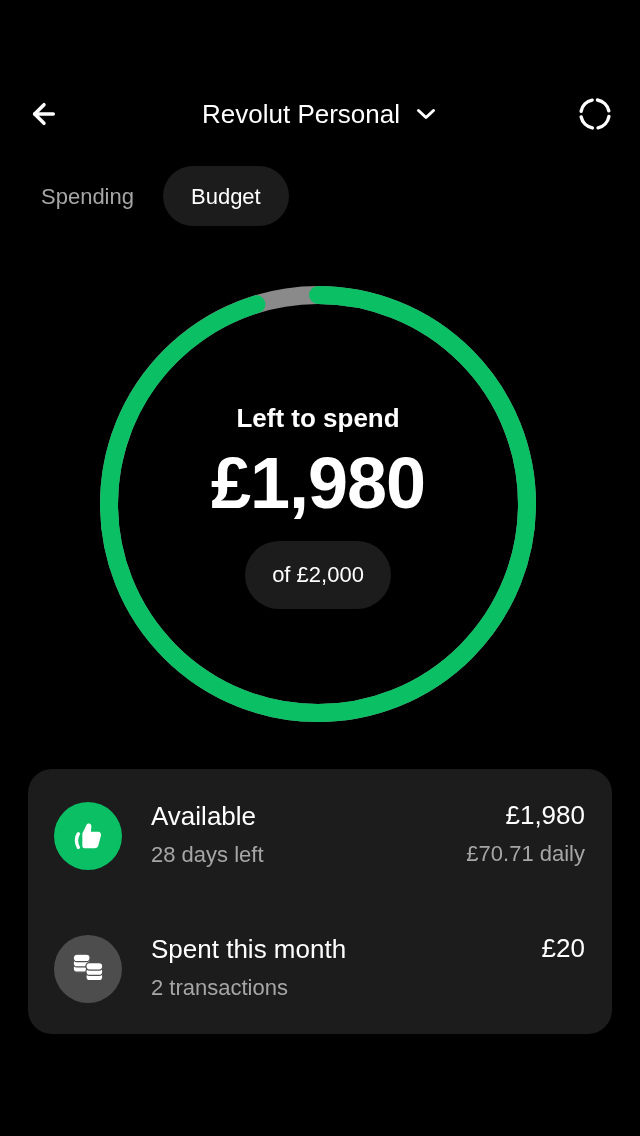 The image size is (640, 1136). Describe the element at coordinates (87, 196) in the screenshot. I see `tab: Spending` at that location.